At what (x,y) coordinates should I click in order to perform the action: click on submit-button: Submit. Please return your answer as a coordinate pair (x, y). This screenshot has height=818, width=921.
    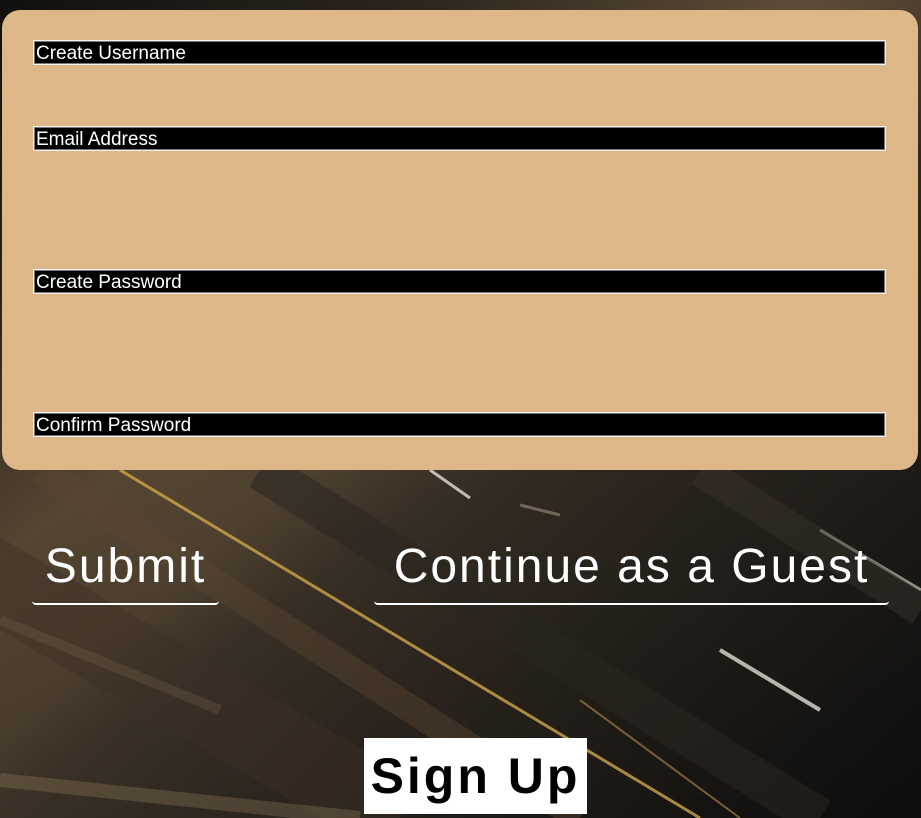
    Looking at the image, I should click on (125, 573).